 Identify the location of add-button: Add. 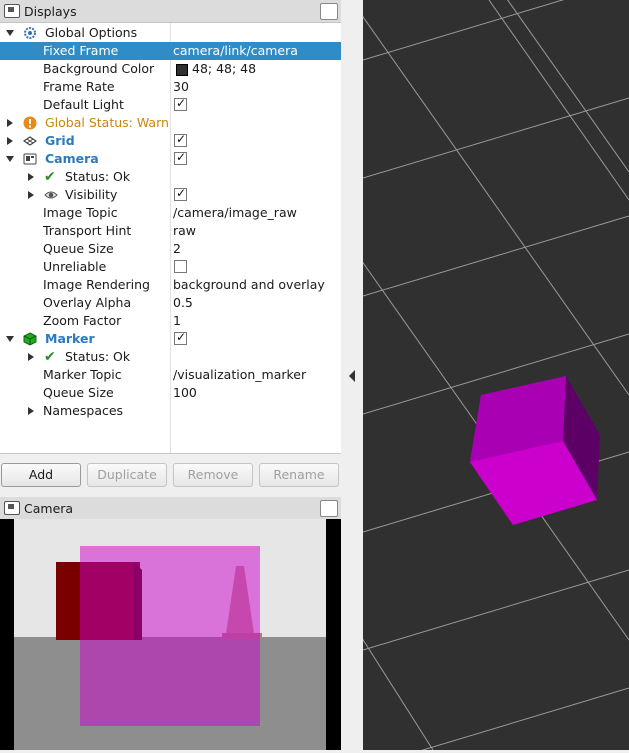
(41, 475).